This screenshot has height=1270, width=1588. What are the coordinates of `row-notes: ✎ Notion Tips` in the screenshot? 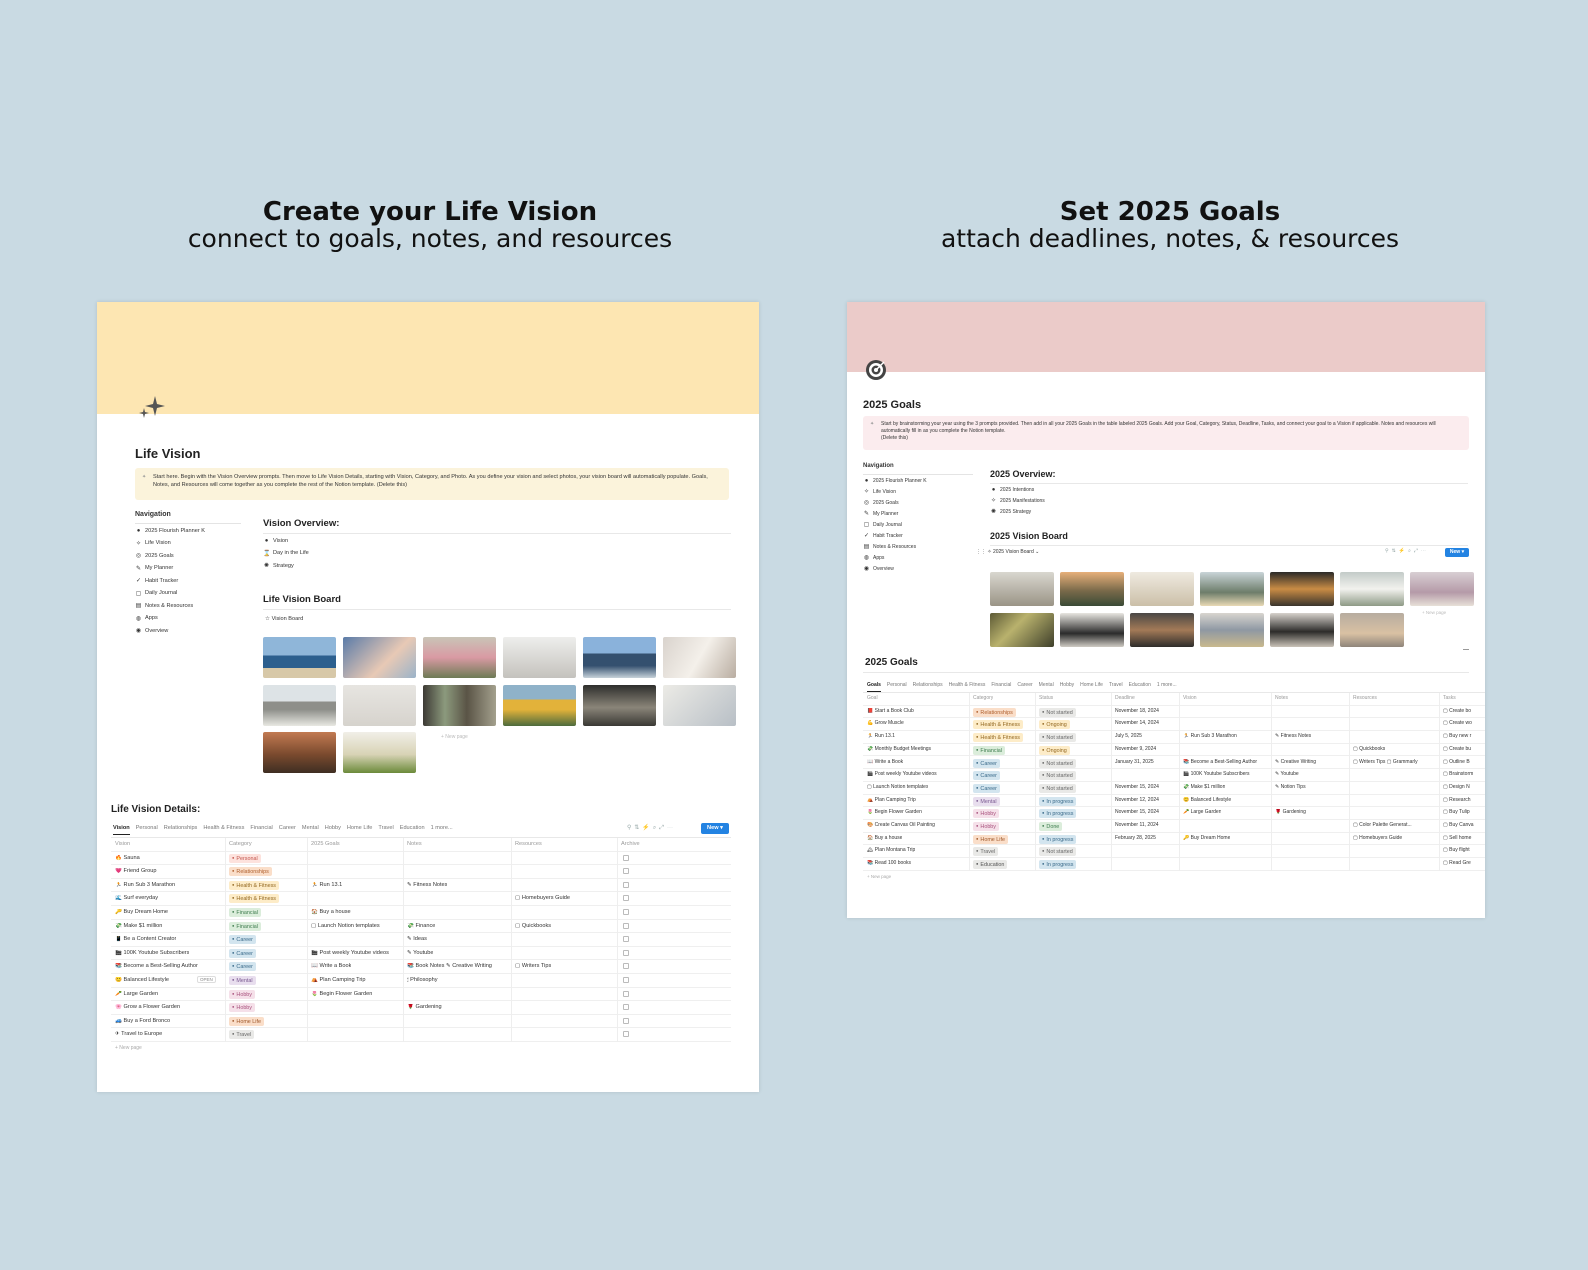 It's located at (1290, 787).